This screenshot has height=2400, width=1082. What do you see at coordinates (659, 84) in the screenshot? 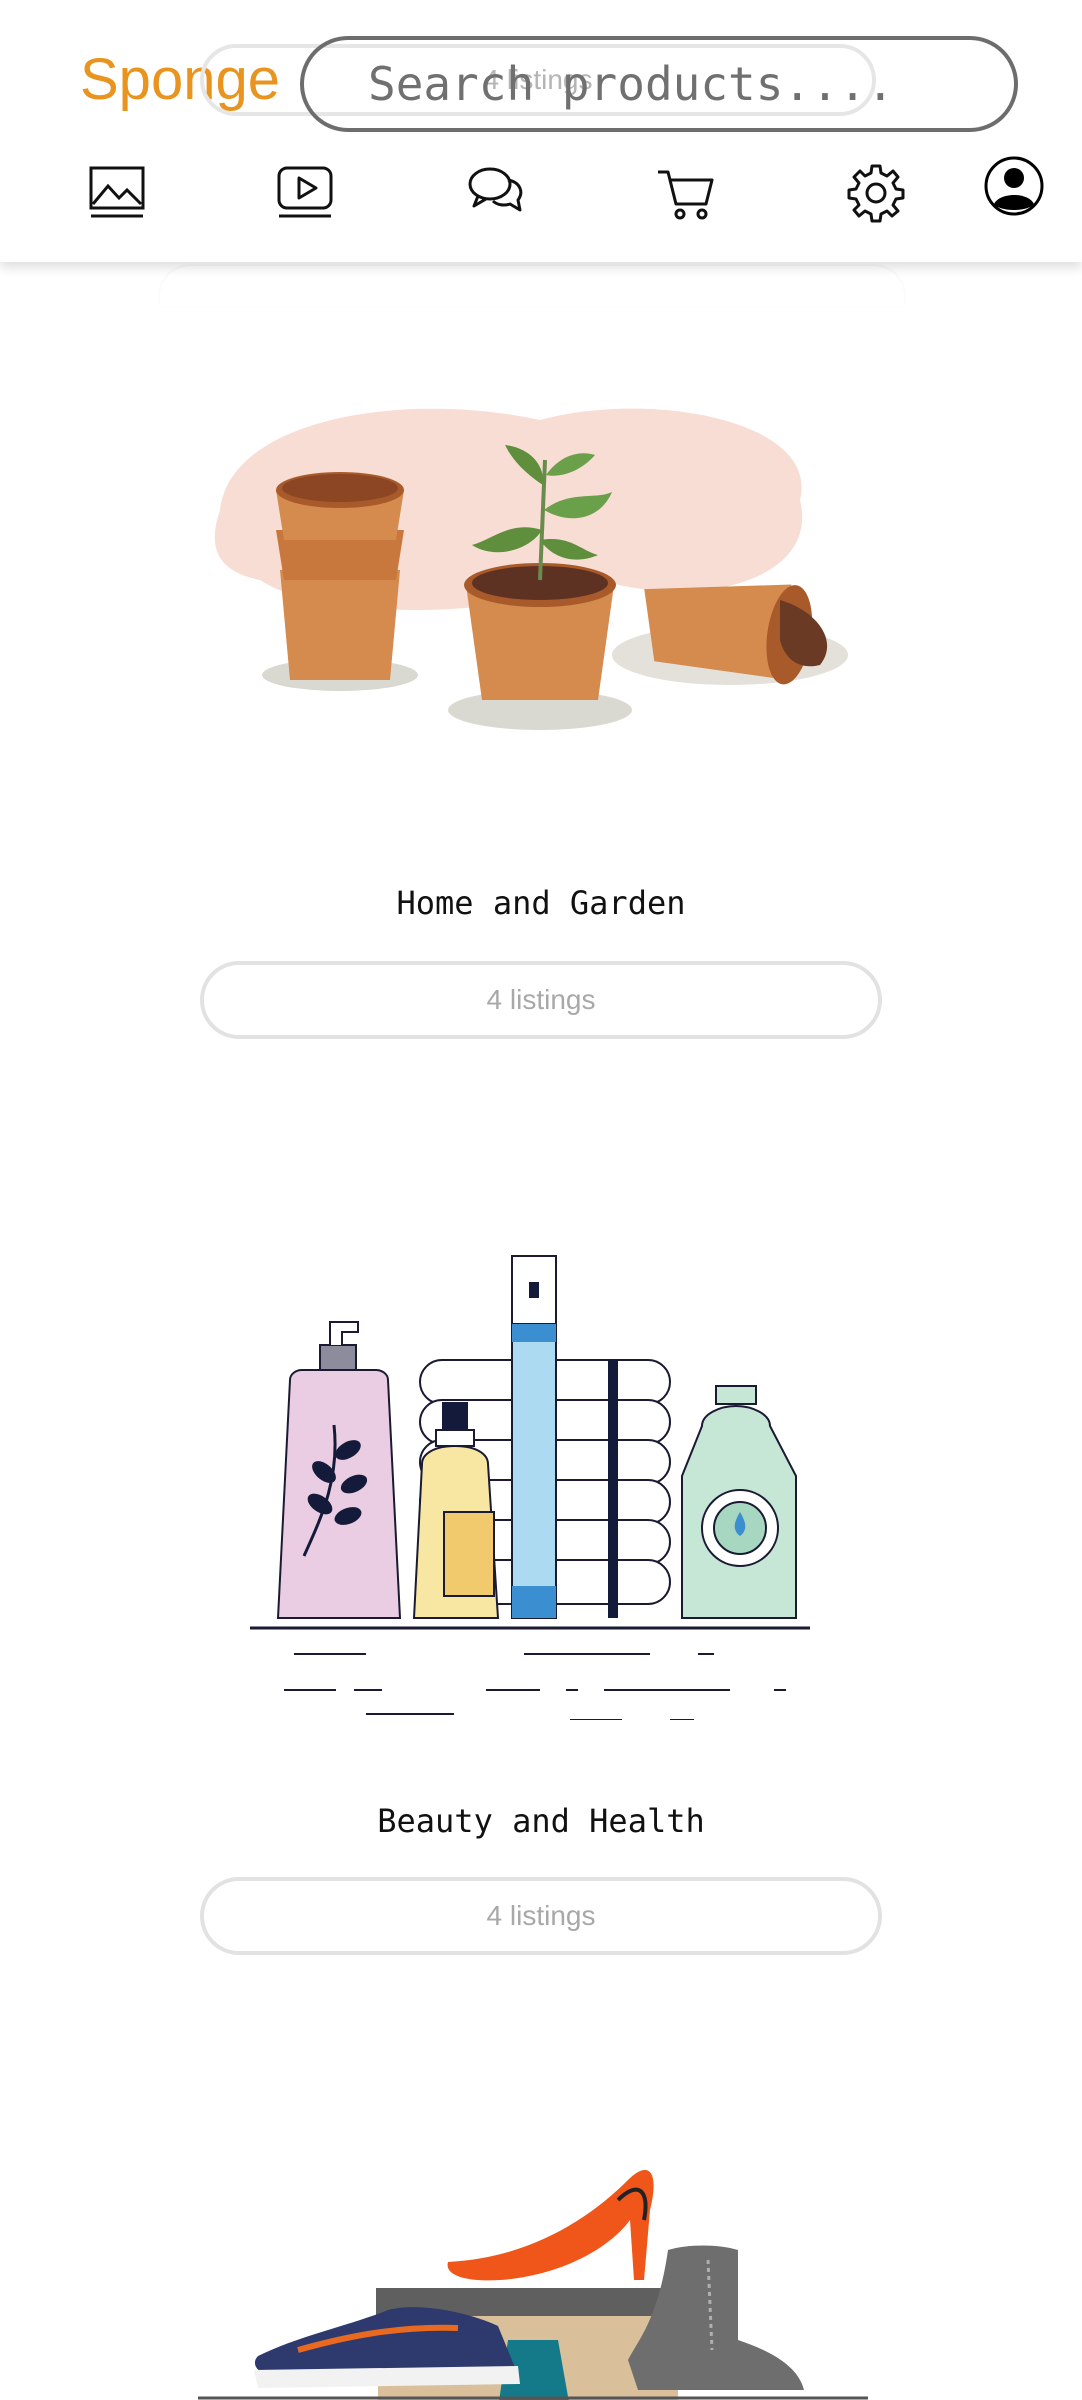
I see `search-input` at bounding box center [659, 84].